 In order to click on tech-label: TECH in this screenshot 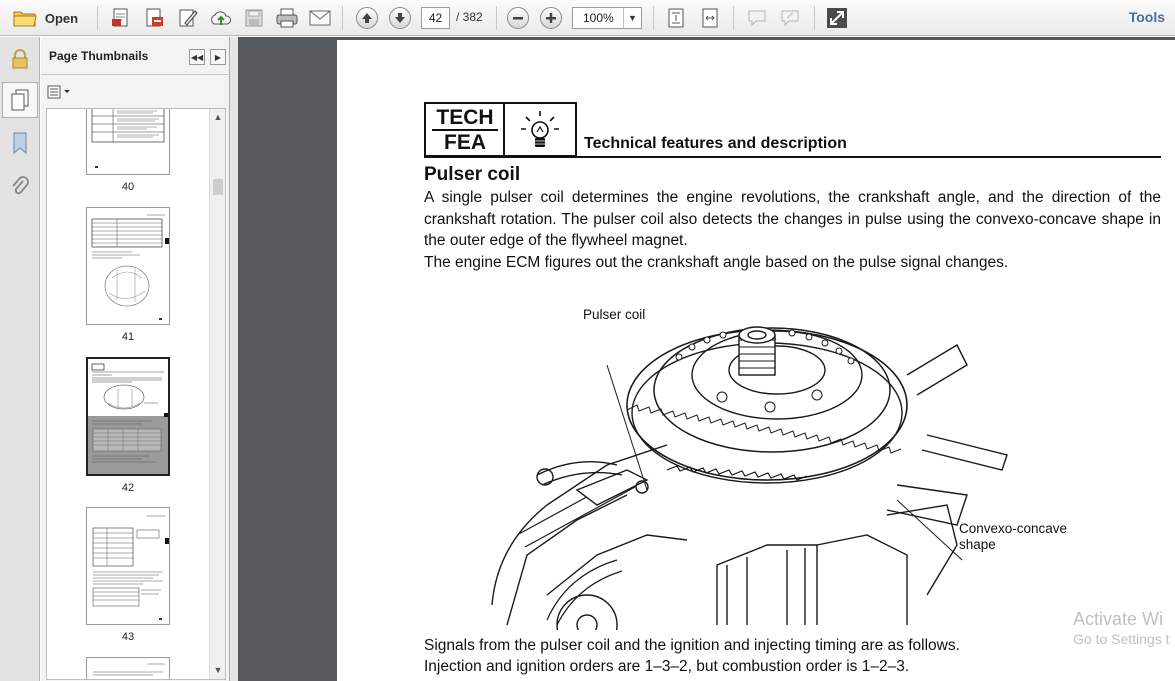, I will do `click(465, 118)`.